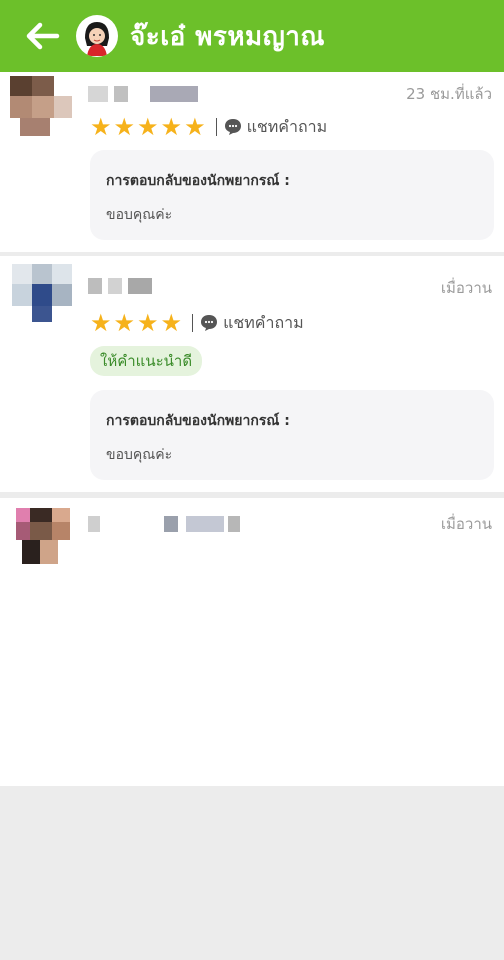 The image size is (504, 960). I want to click on back-arrow-icon, so click(46, 36).